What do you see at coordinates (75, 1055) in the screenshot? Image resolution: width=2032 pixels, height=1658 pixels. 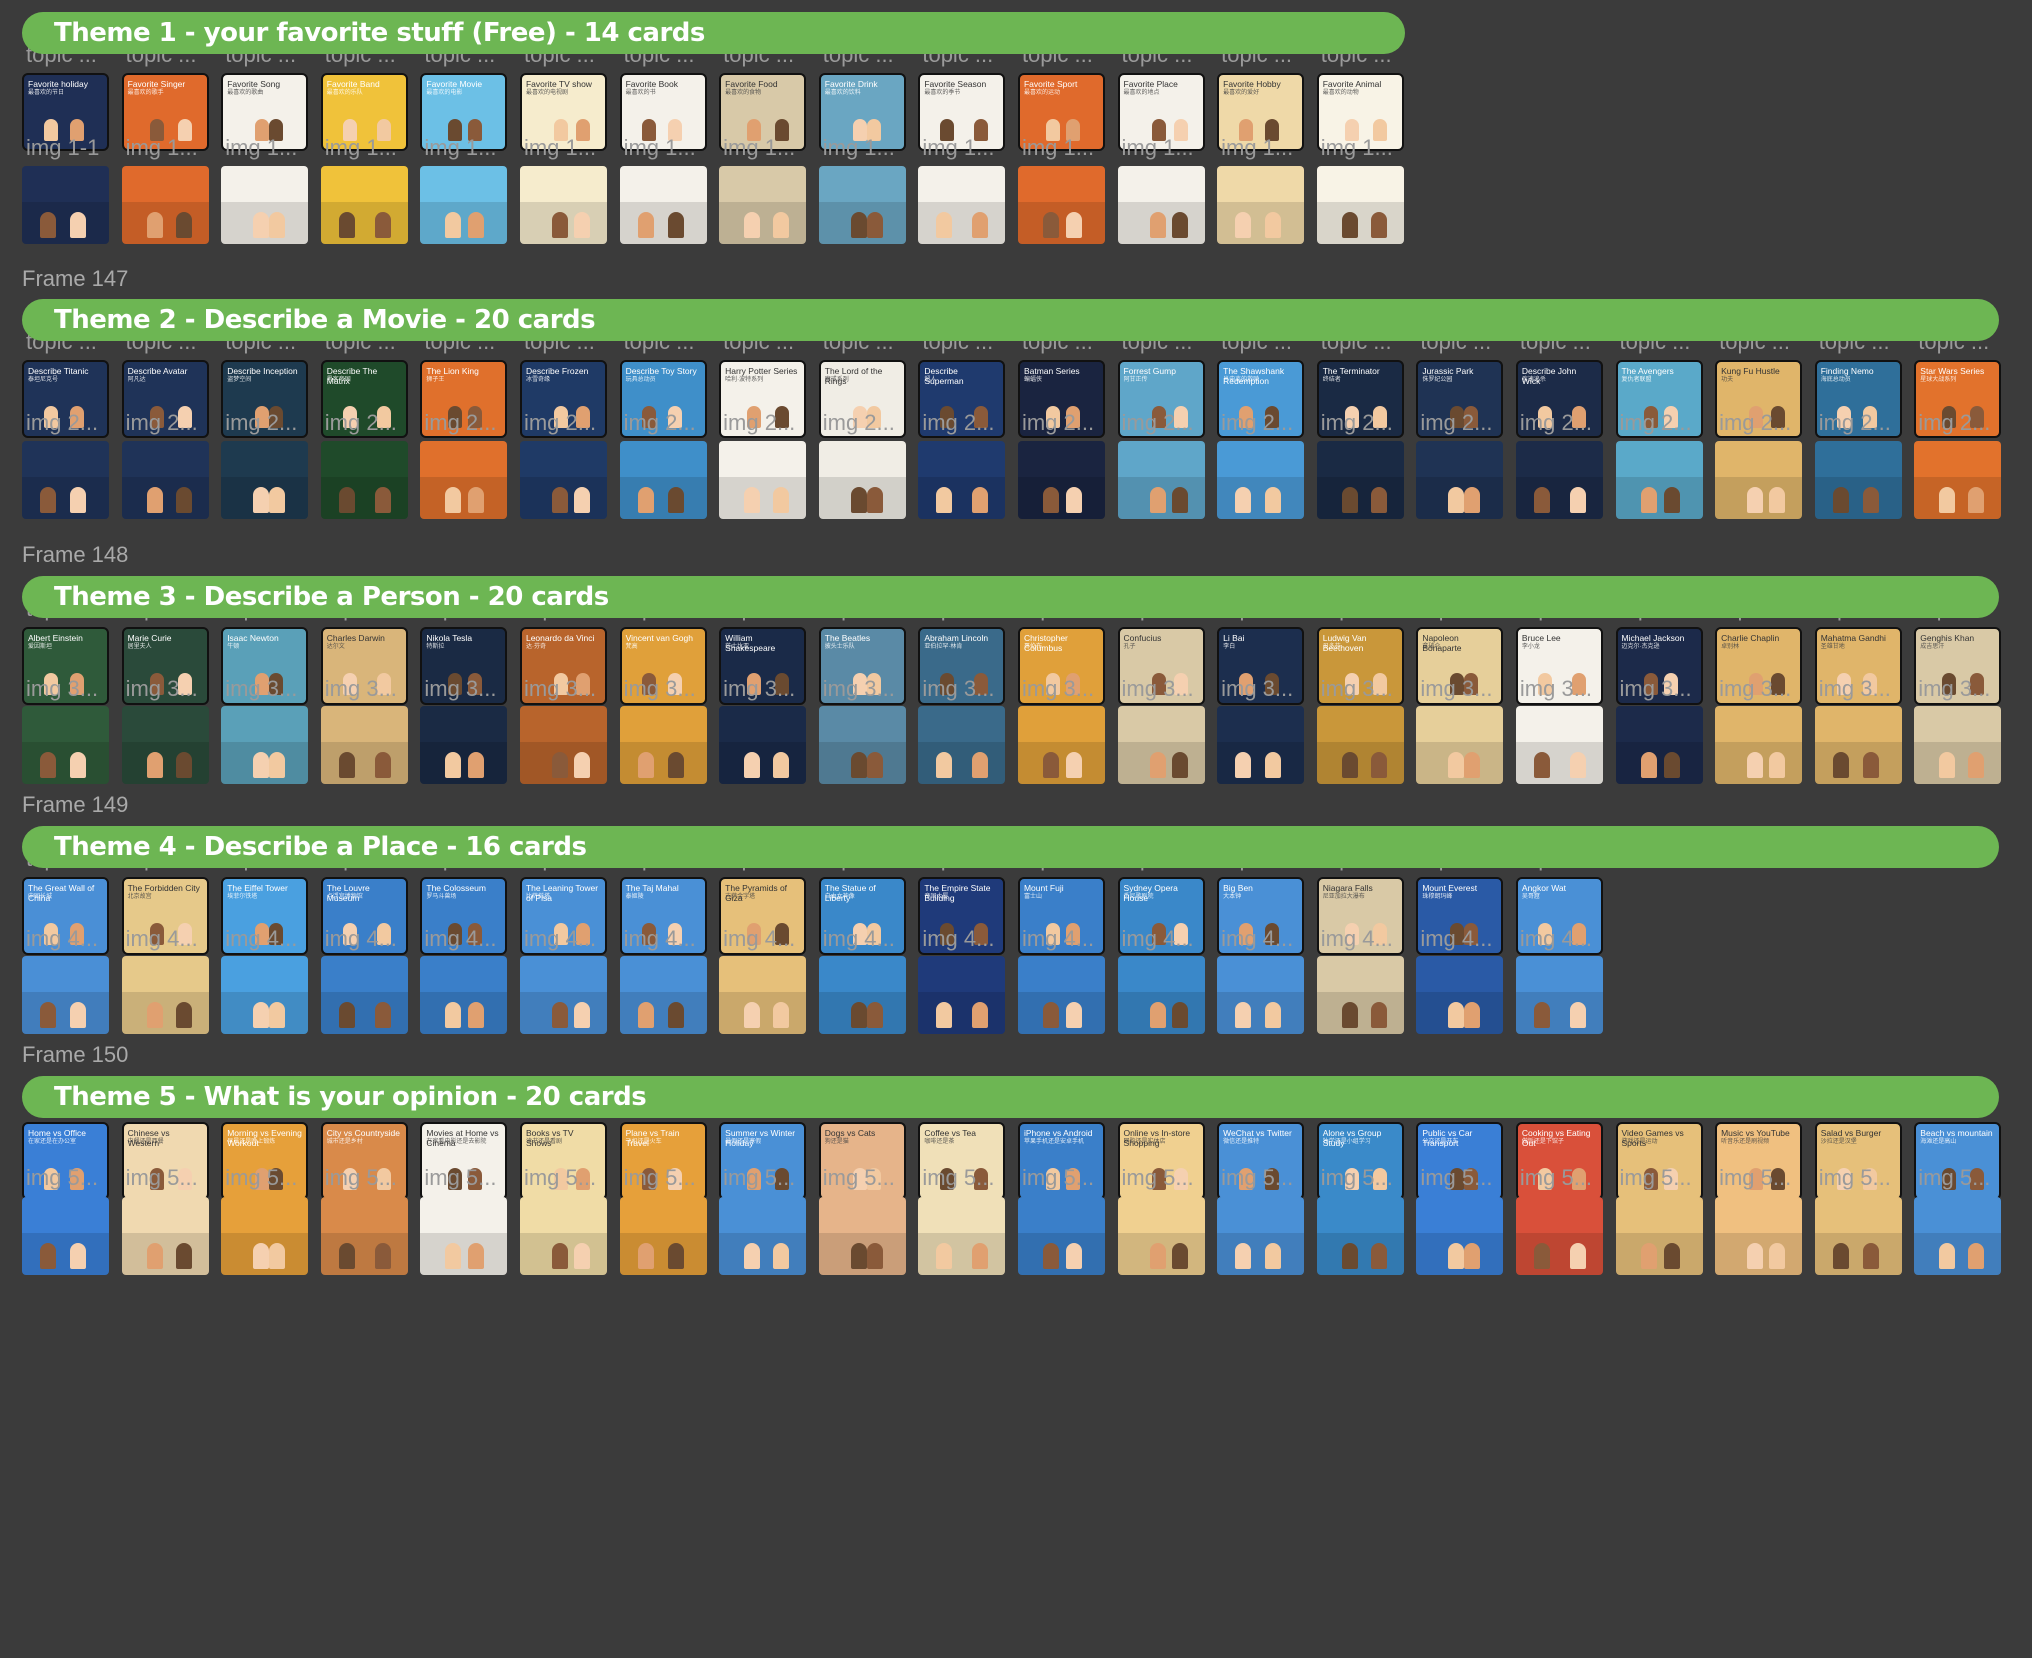 I see `frame-label: Frame 150` at bounding box center [75, 1055].